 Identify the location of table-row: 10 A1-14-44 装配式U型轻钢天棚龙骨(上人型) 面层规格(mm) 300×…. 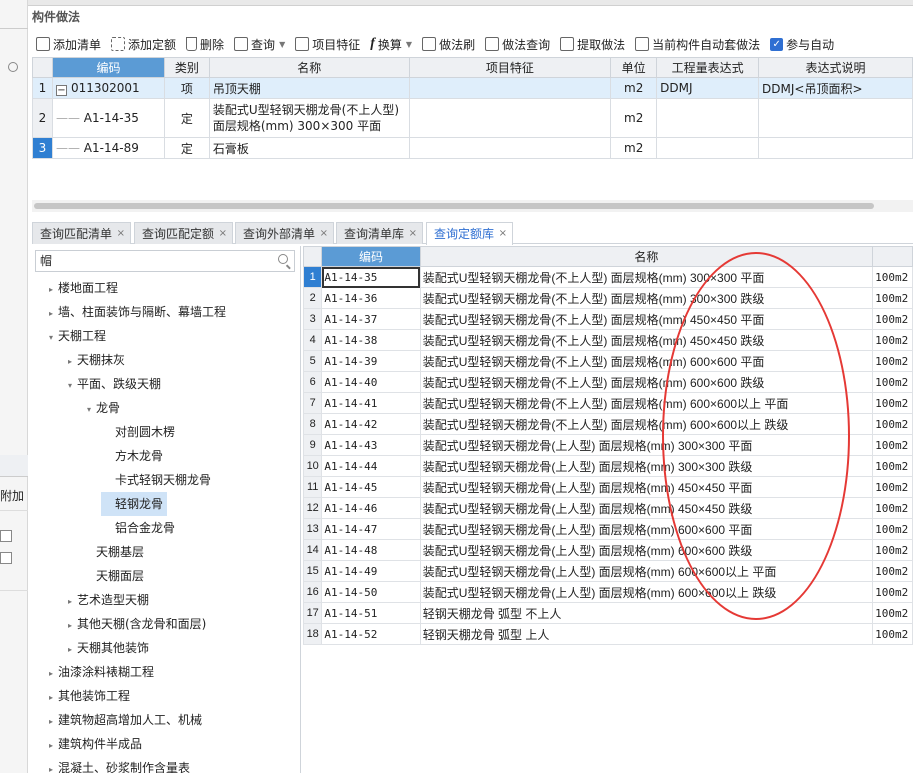
(607, 466).